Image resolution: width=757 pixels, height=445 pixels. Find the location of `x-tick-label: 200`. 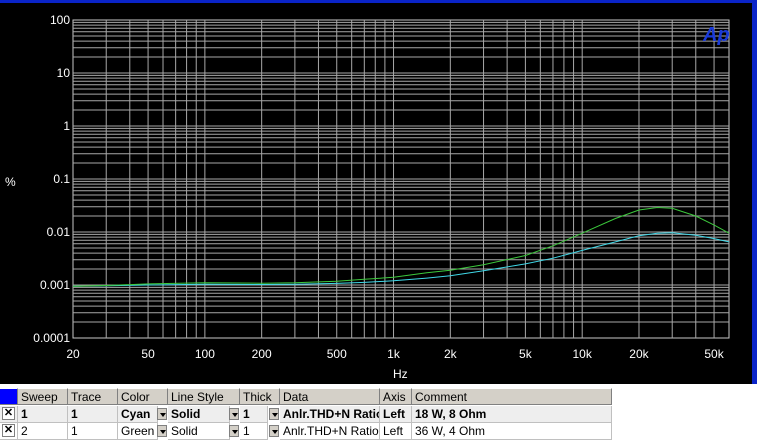

x-tick-label: 200 is located at coordinates (262, 354).